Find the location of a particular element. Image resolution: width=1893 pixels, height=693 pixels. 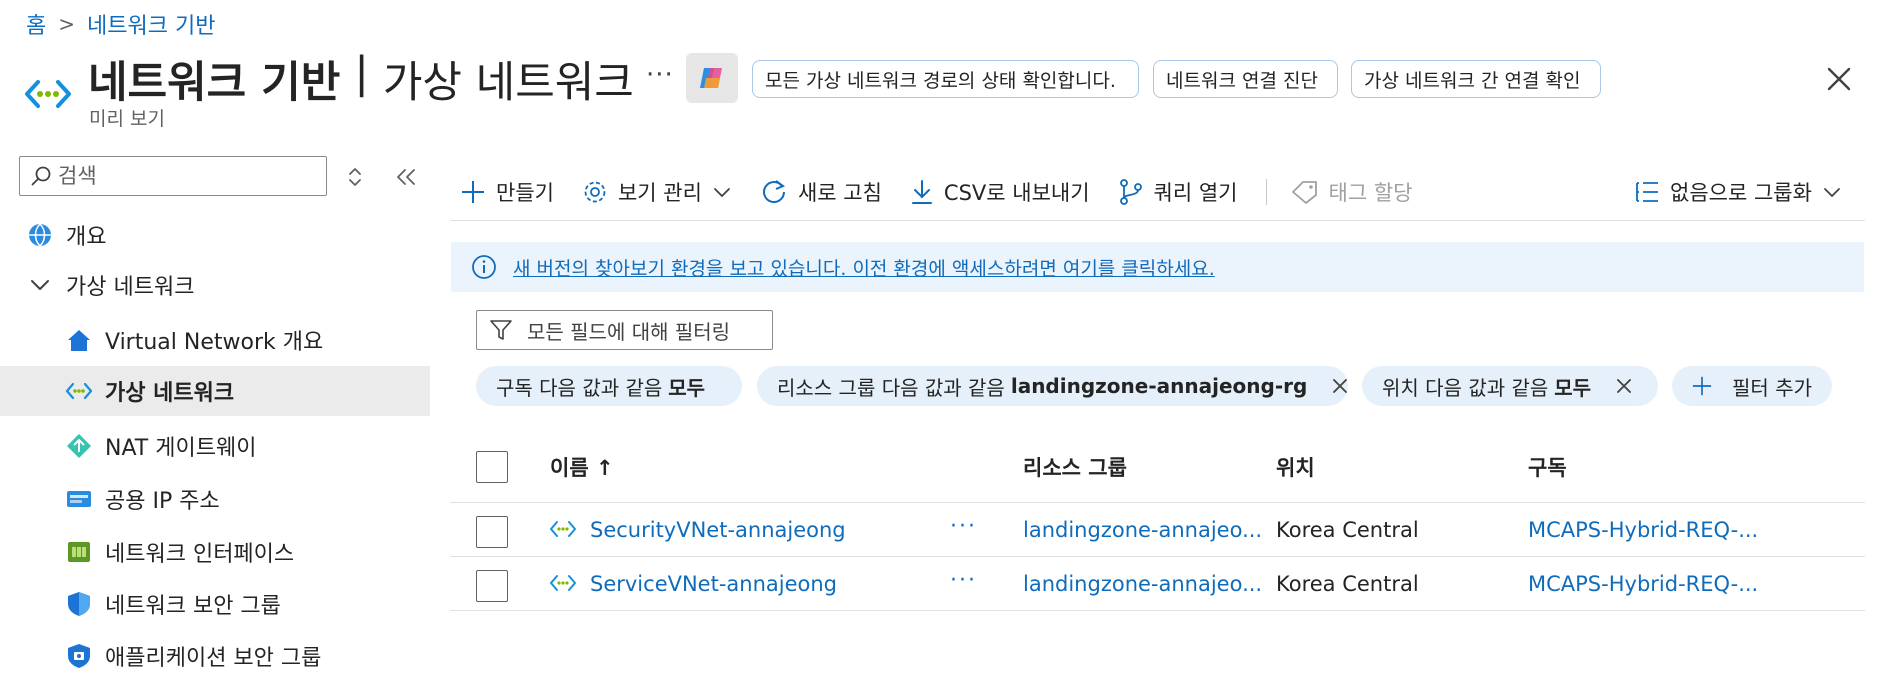

sidebar-search is located at coordinates (173, 176).